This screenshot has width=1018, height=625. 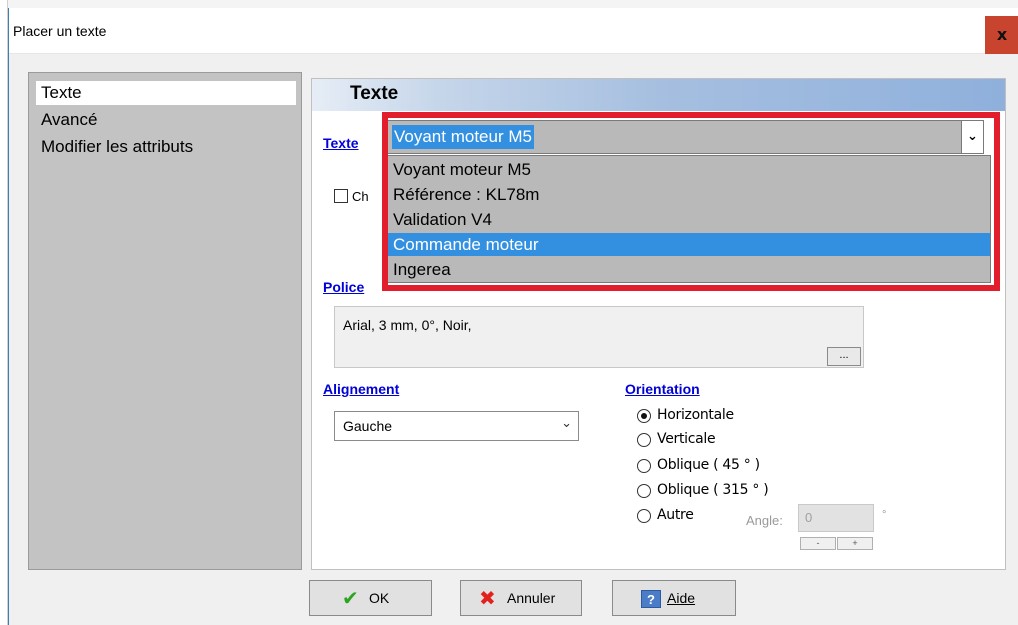 I want to click on checkbox, so click(x=341, y=196).